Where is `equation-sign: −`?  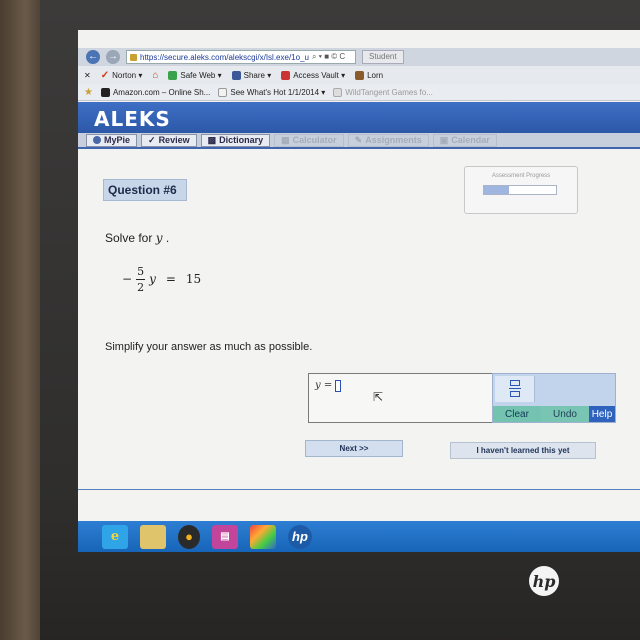 equation-sign: − is located at coordinates (127, 279).